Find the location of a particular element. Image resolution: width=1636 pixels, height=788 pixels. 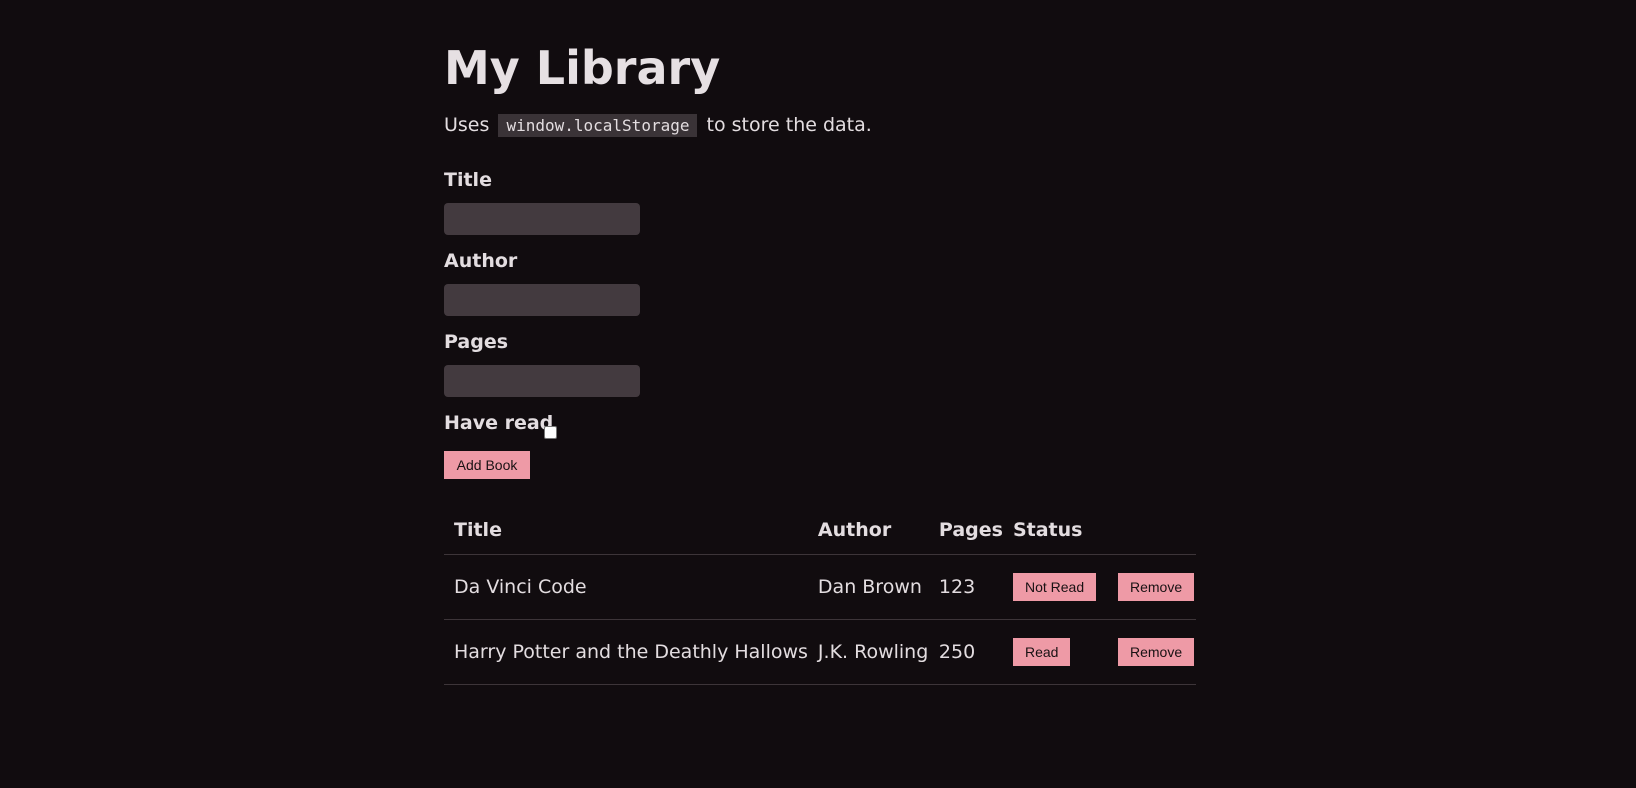

page-title: My Library is located at coordinates (582, 68).